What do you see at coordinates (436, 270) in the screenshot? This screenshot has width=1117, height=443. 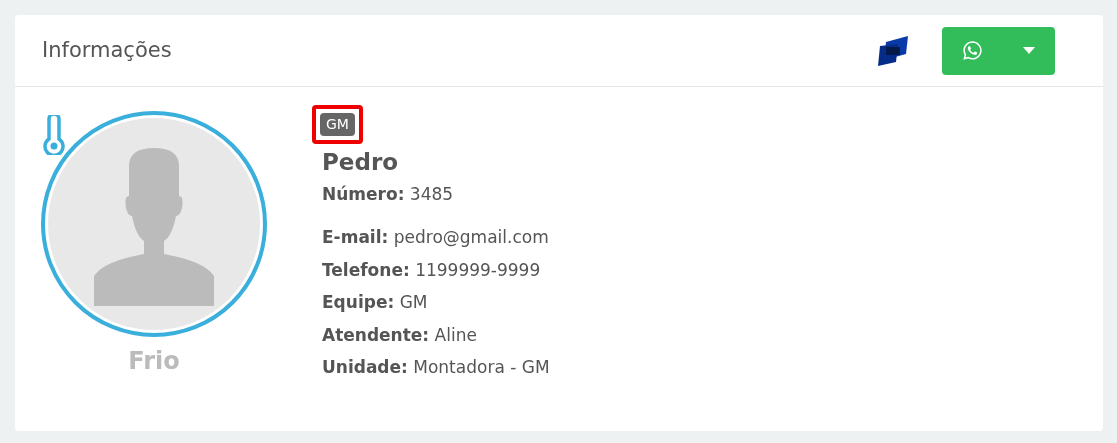 I see `info-field: Telefone: 1199999-9999` at bounding box center [436, 270].